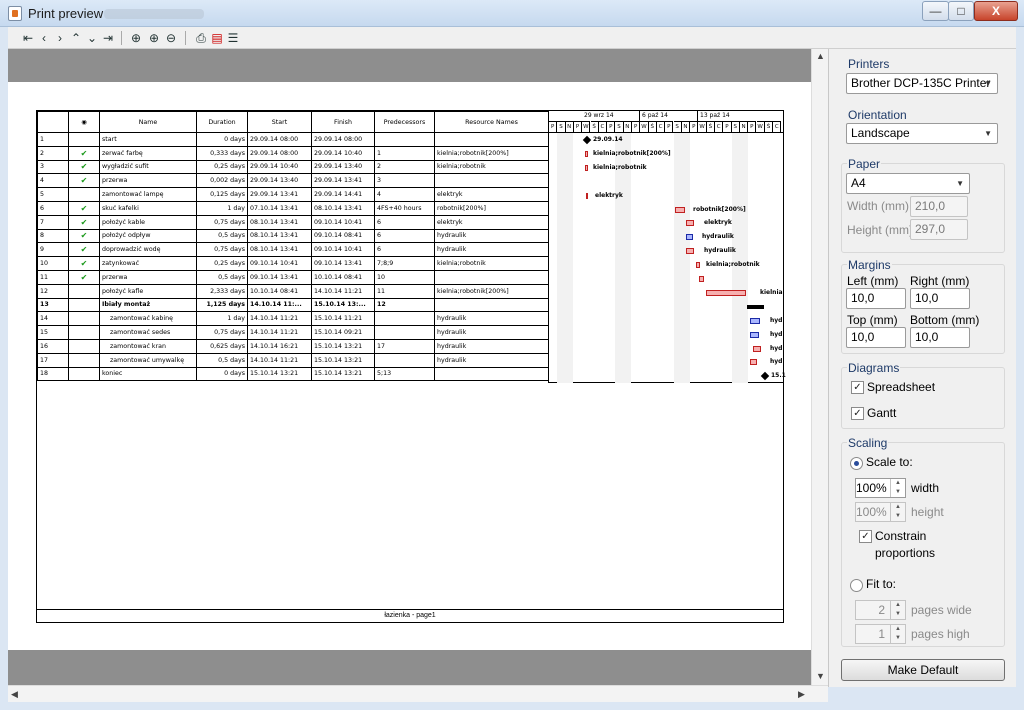 The image size is (1024, 710). I want to click on row-resources: hydraulik, so click(491, 236).